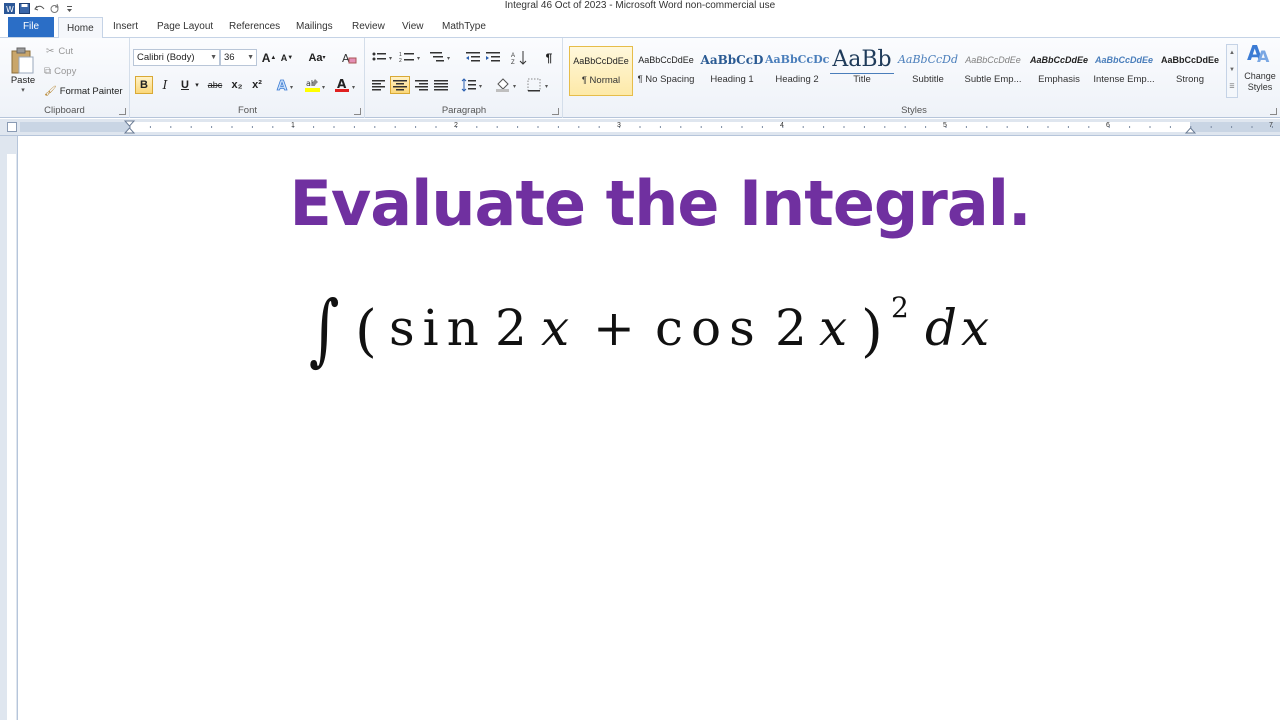  Describe the element at coordinates (928, 71) in the screenshot. I see `style-subtitle: AaBbCcDd Subtitle` at that location.